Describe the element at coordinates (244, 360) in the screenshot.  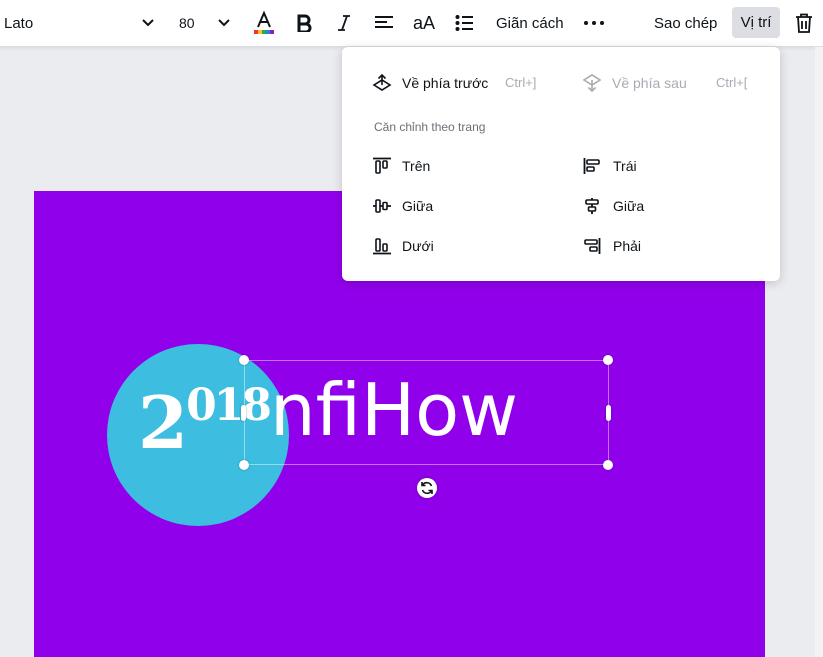
I see `resize-handle-top-left` at that location.